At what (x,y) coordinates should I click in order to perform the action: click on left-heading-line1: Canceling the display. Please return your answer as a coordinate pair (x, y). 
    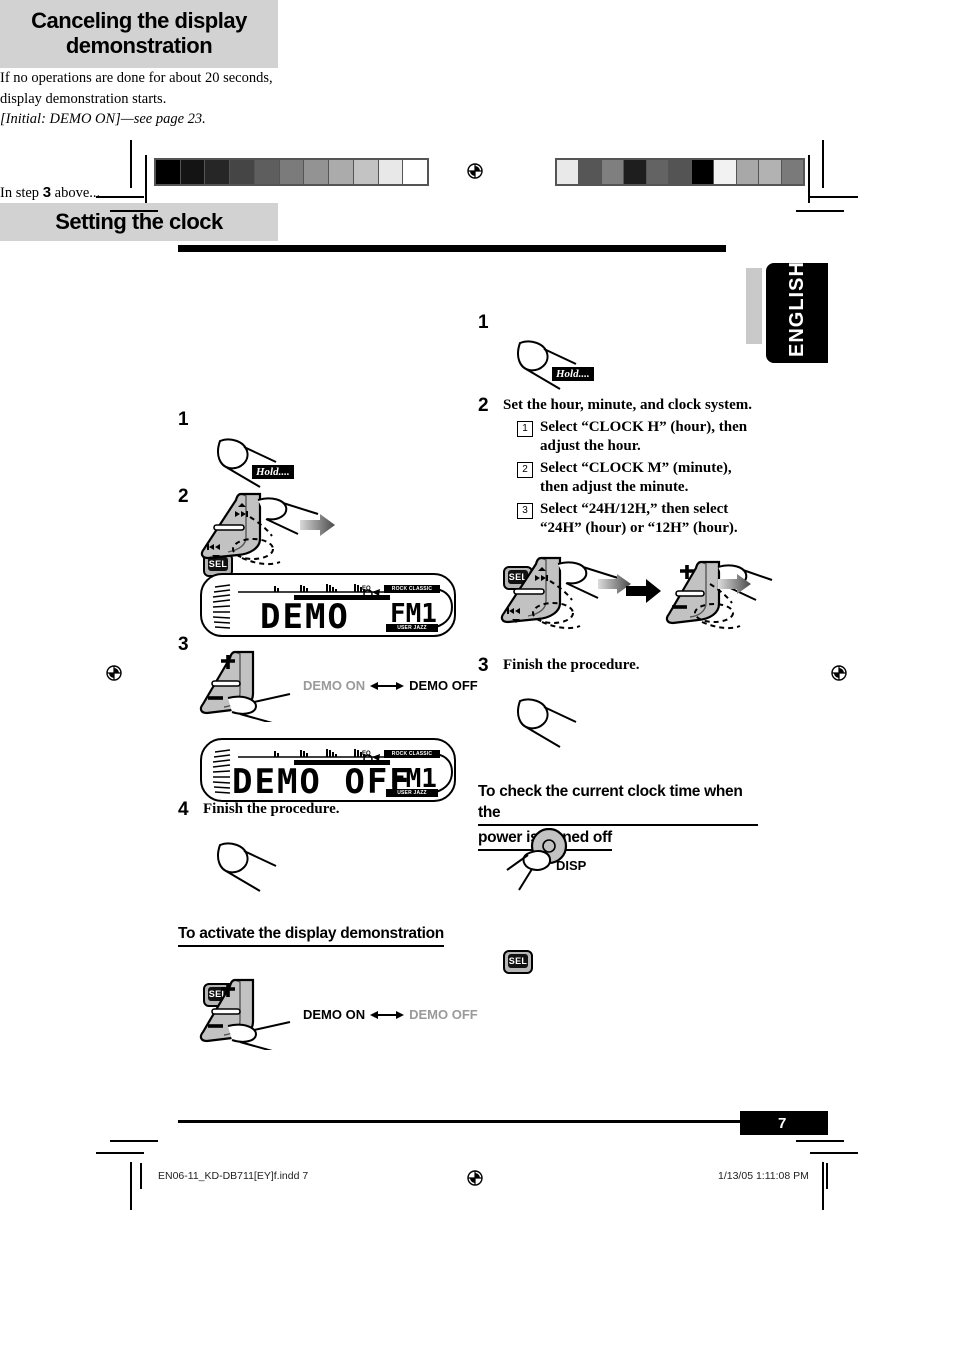
    Looking at the image, I should click on (139, 21).